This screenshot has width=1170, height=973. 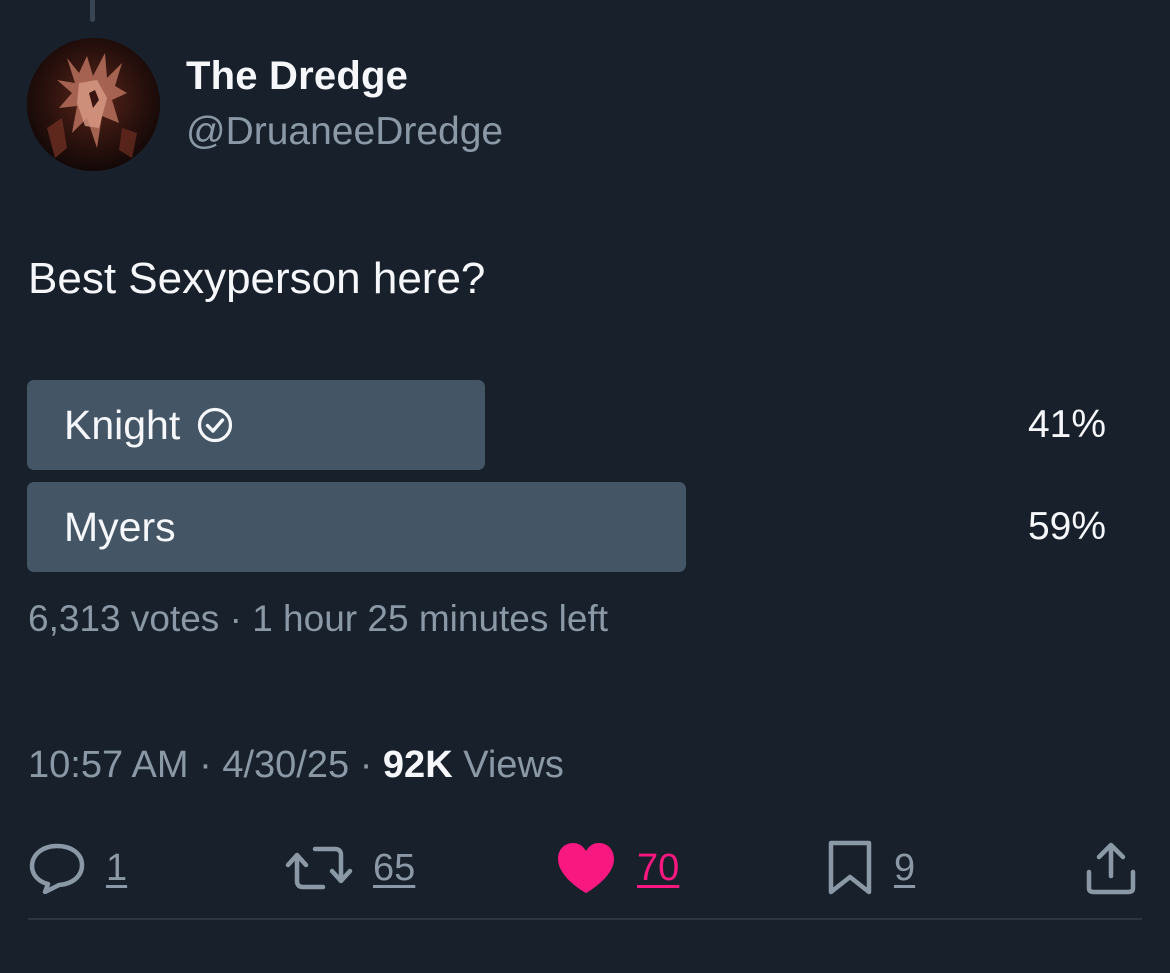 What do you see at coordinates (572, 527) in the screenshot?
I see `poll-option-myers: Myers 59%` at bounding box center [572, 527].